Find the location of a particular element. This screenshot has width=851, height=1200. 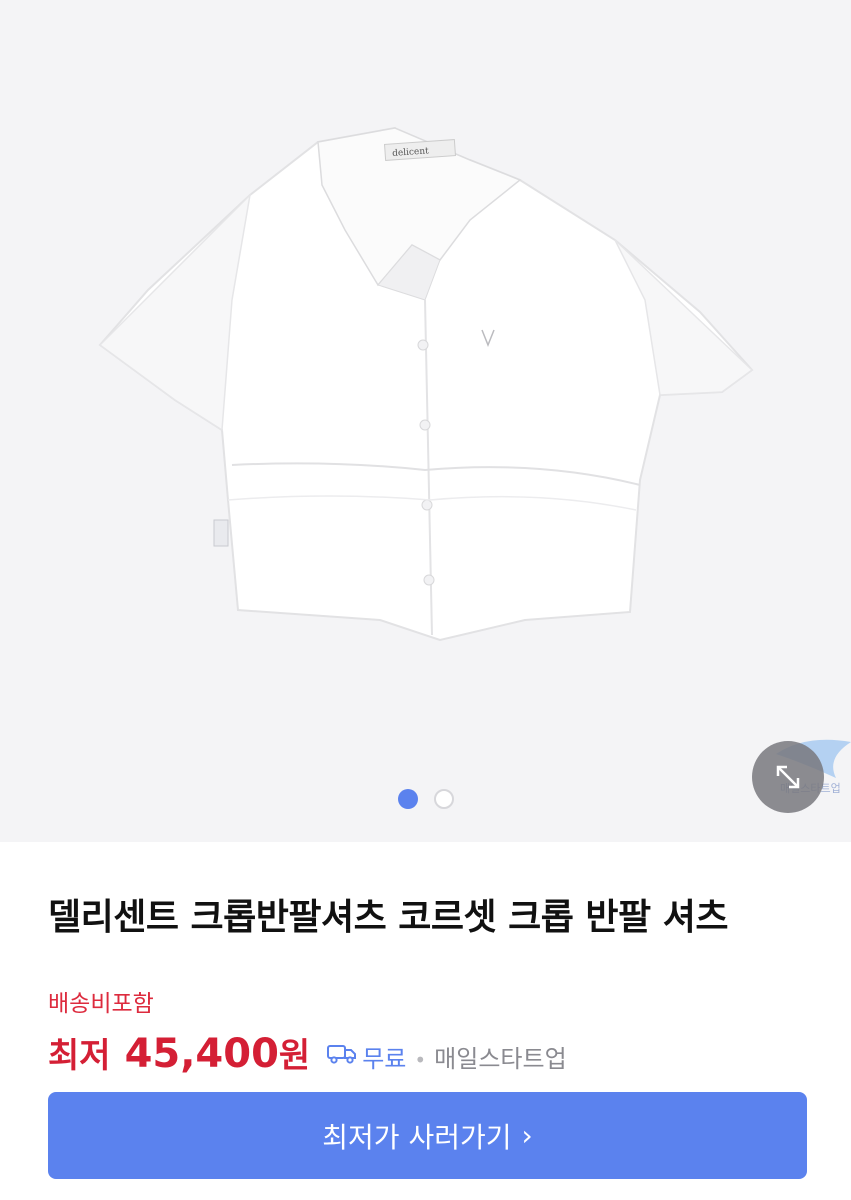

gallery-pagination is located at coordinates (425, 799).